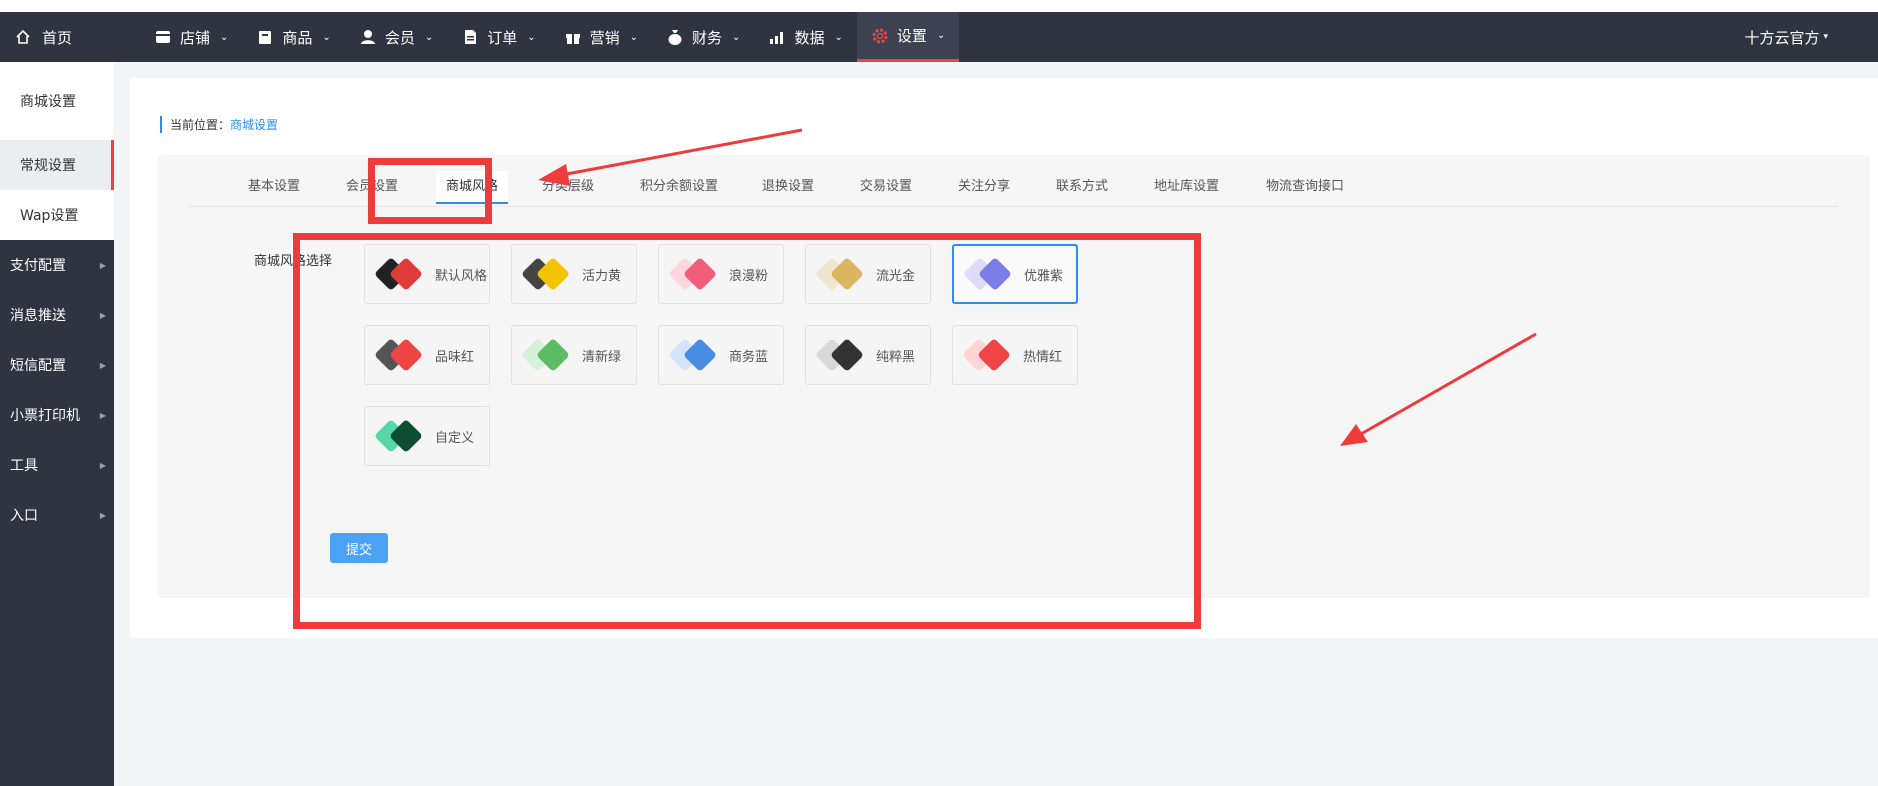 The height and width of the screenshot is (786, 1878). I want to click on sidebar-item-push: 消息推送 ▶, so click(57, 315).